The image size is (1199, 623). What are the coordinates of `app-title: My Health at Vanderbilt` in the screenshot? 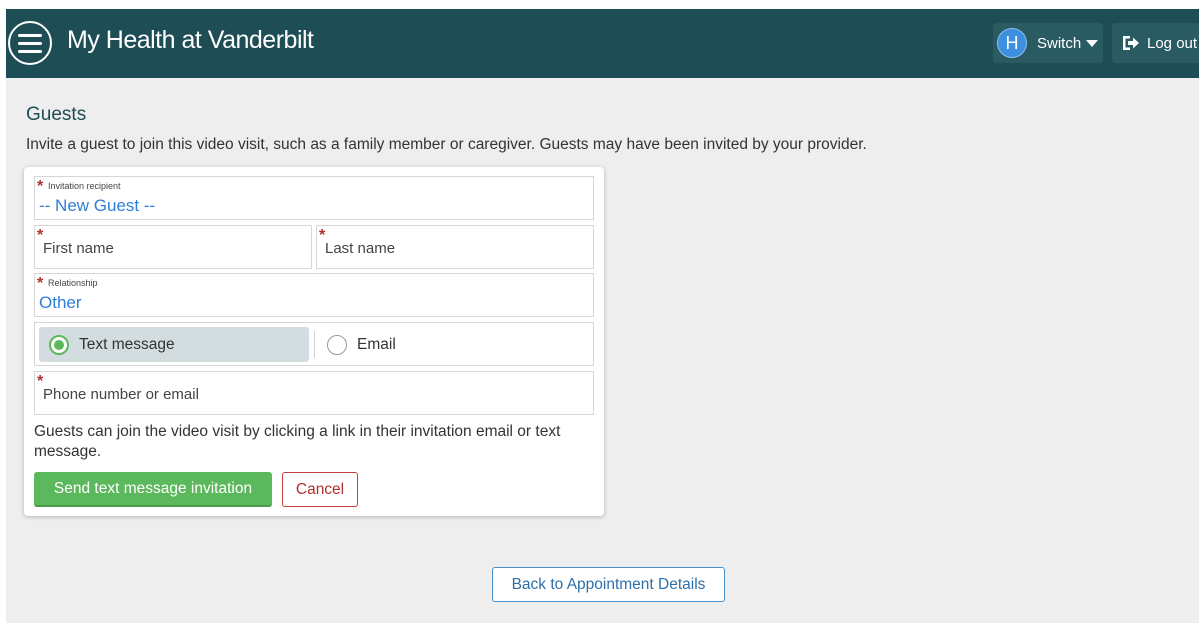 It's located at (190, 40).